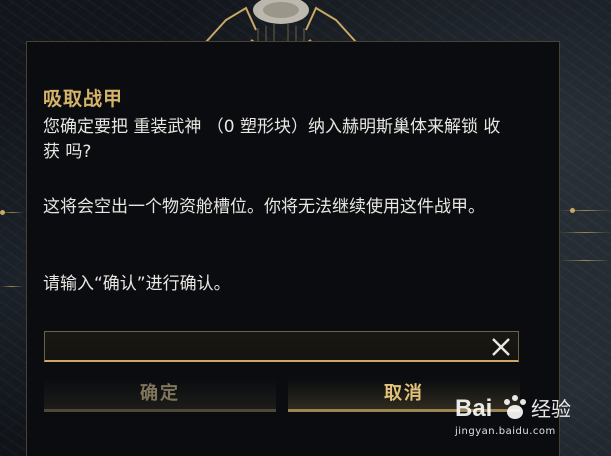 The image size is (611, 456). I want to click on watermark: Bai 经验 jingyan.baidu.com, so click(526, 420).